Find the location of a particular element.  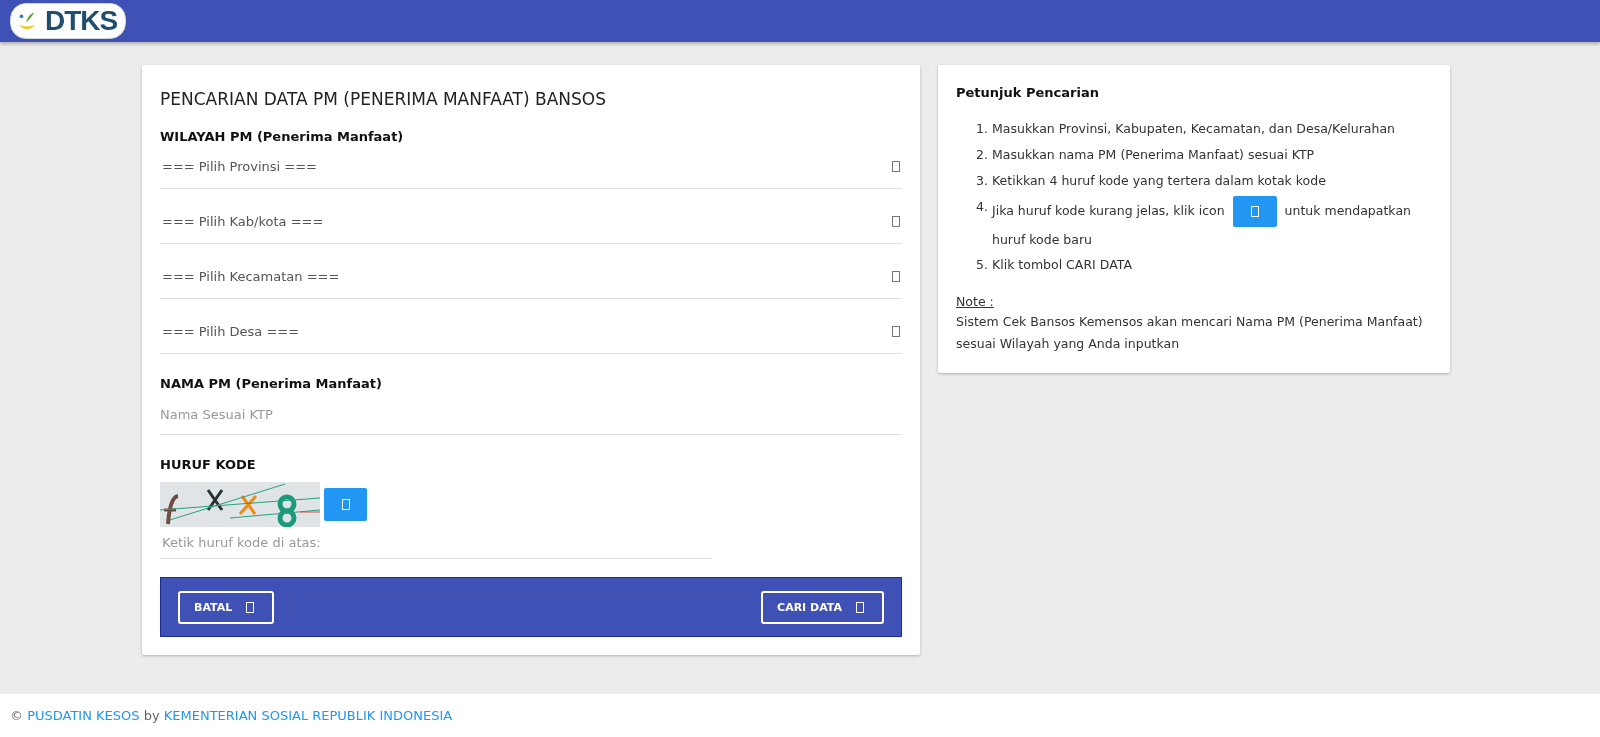

code-label: HURUF KODE is located at coordinates (208, 464).